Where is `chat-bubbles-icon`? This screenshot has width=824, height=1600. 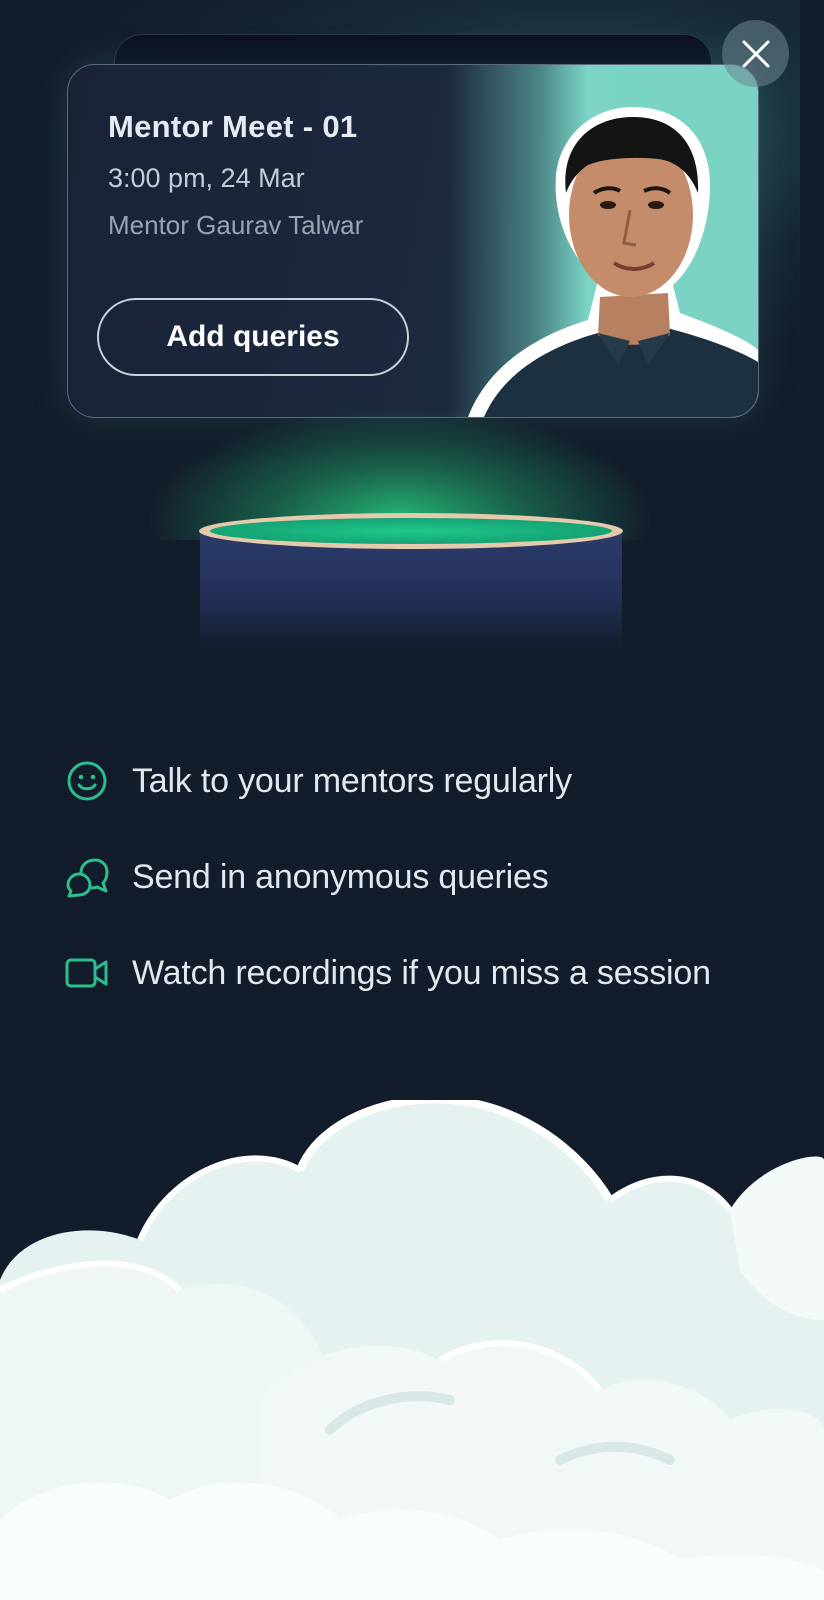 chat-bubbles-icon is located at coordinates (87, 877).